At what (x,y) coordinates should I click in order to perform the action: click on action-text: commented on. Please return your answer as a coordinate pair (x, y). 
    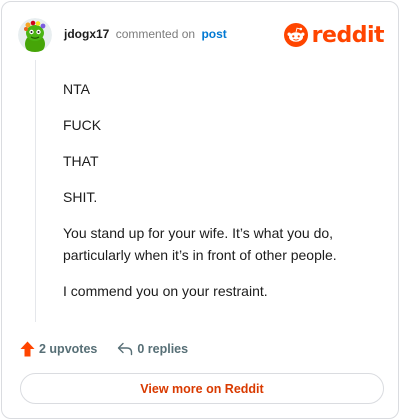
    Looking at the image, I should click on (155, 34).